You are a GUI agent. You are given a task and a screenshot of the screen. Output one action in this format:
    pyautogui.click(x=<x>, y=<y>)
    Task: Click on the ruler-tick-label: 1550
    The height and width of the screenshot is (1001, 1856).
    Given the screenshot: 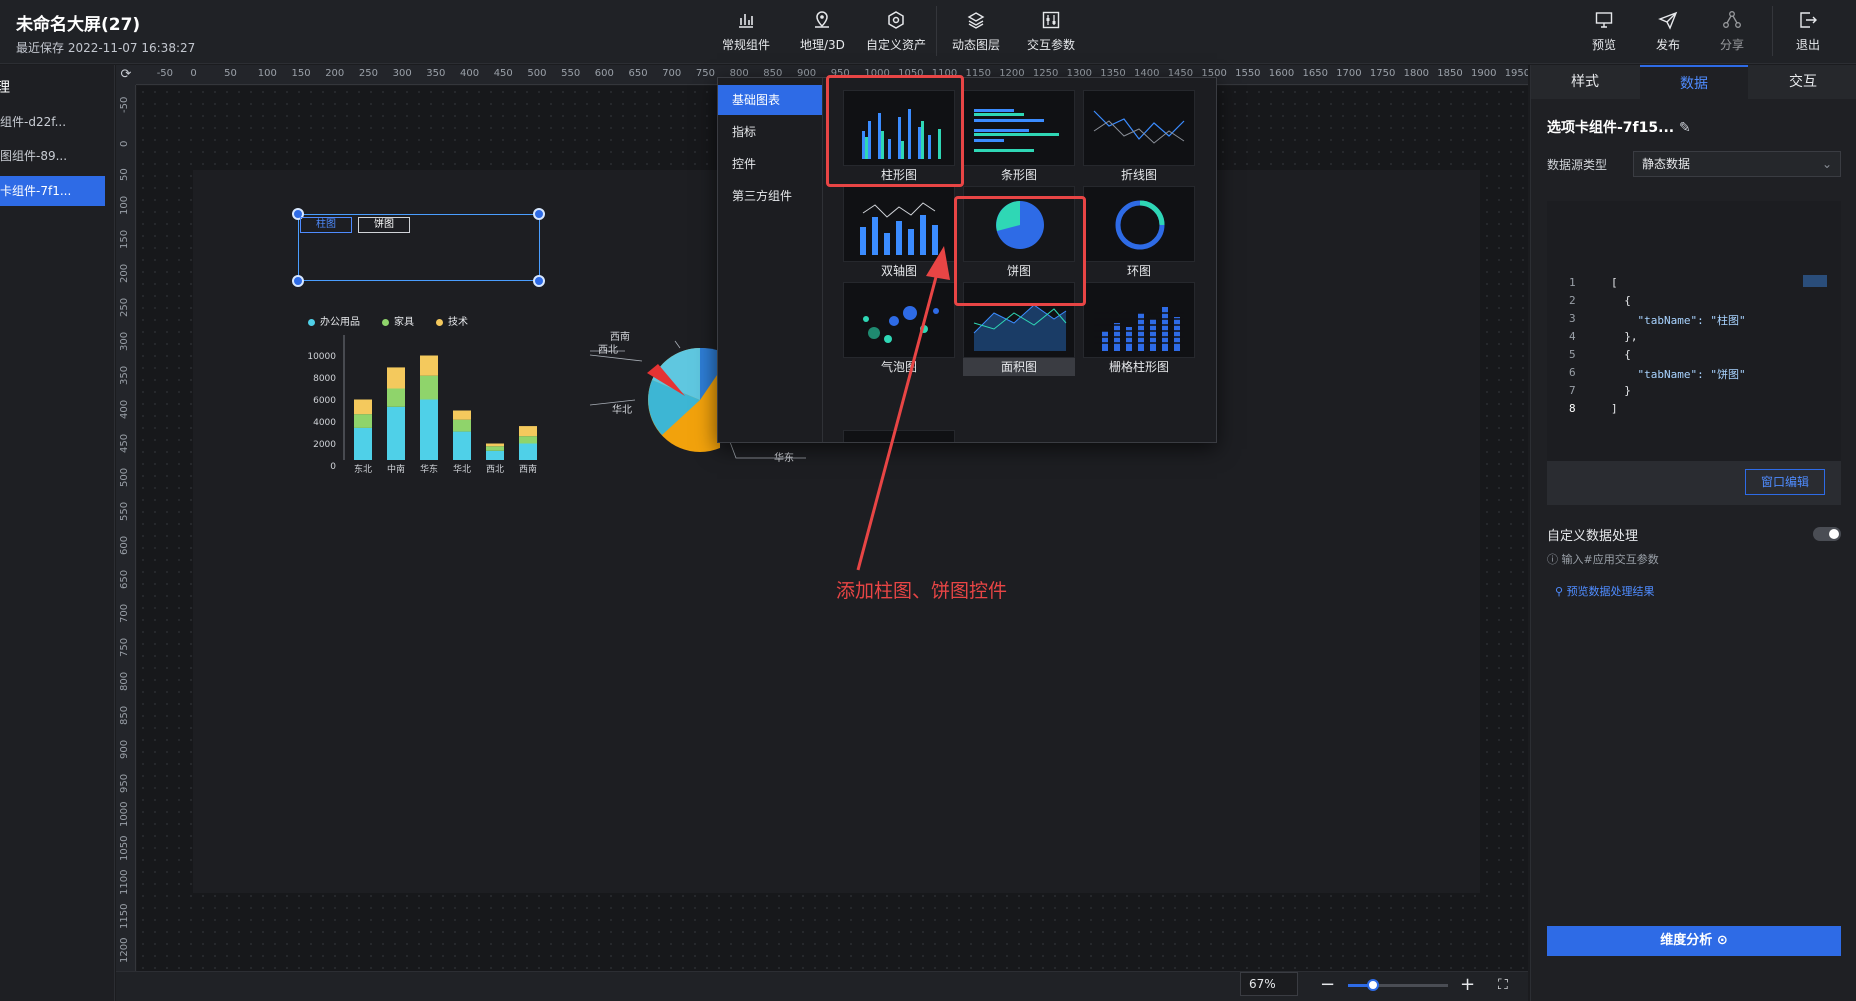 What is the action you would take?
    pyautogui.click(x=1248, y=73)
    